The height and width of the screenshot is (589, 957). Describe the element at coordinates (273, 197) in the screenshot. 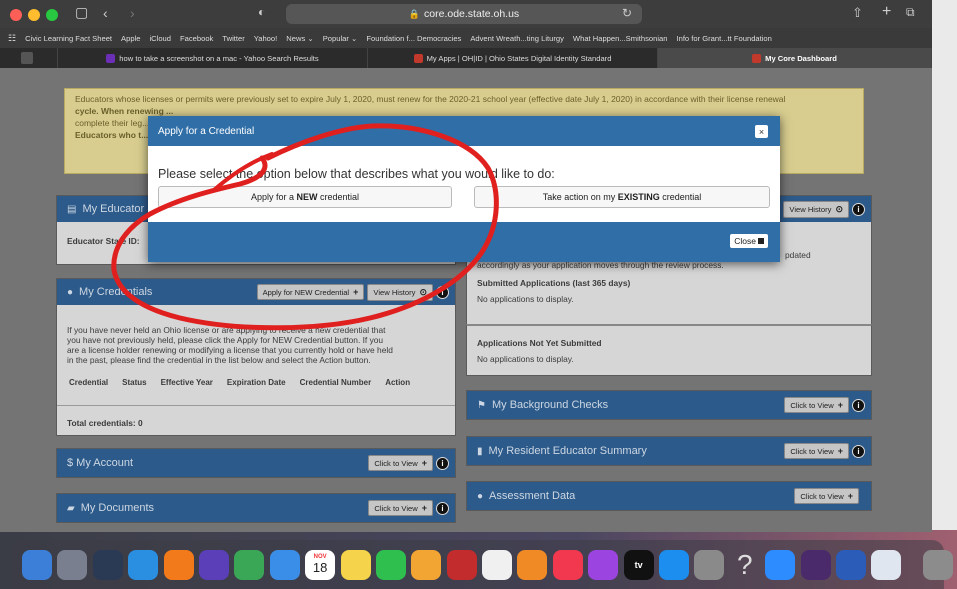

I see `option-text: Apply for a` at that location.